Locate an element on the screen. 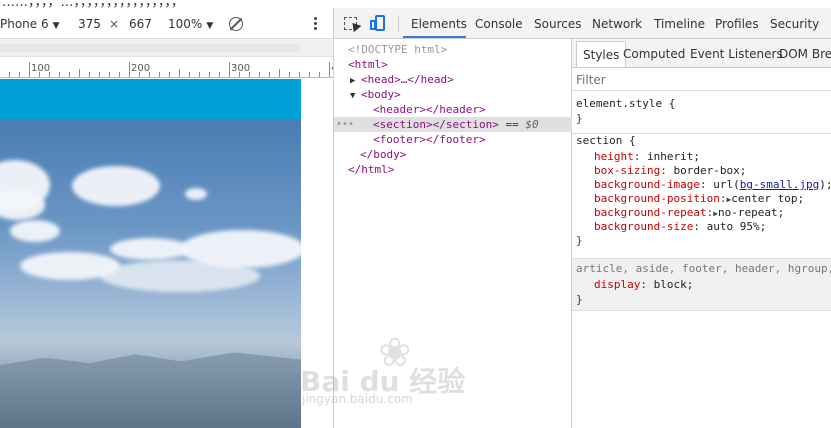 The image size is (831, 428). height-field: 667 is located at coordinates (140, 24).